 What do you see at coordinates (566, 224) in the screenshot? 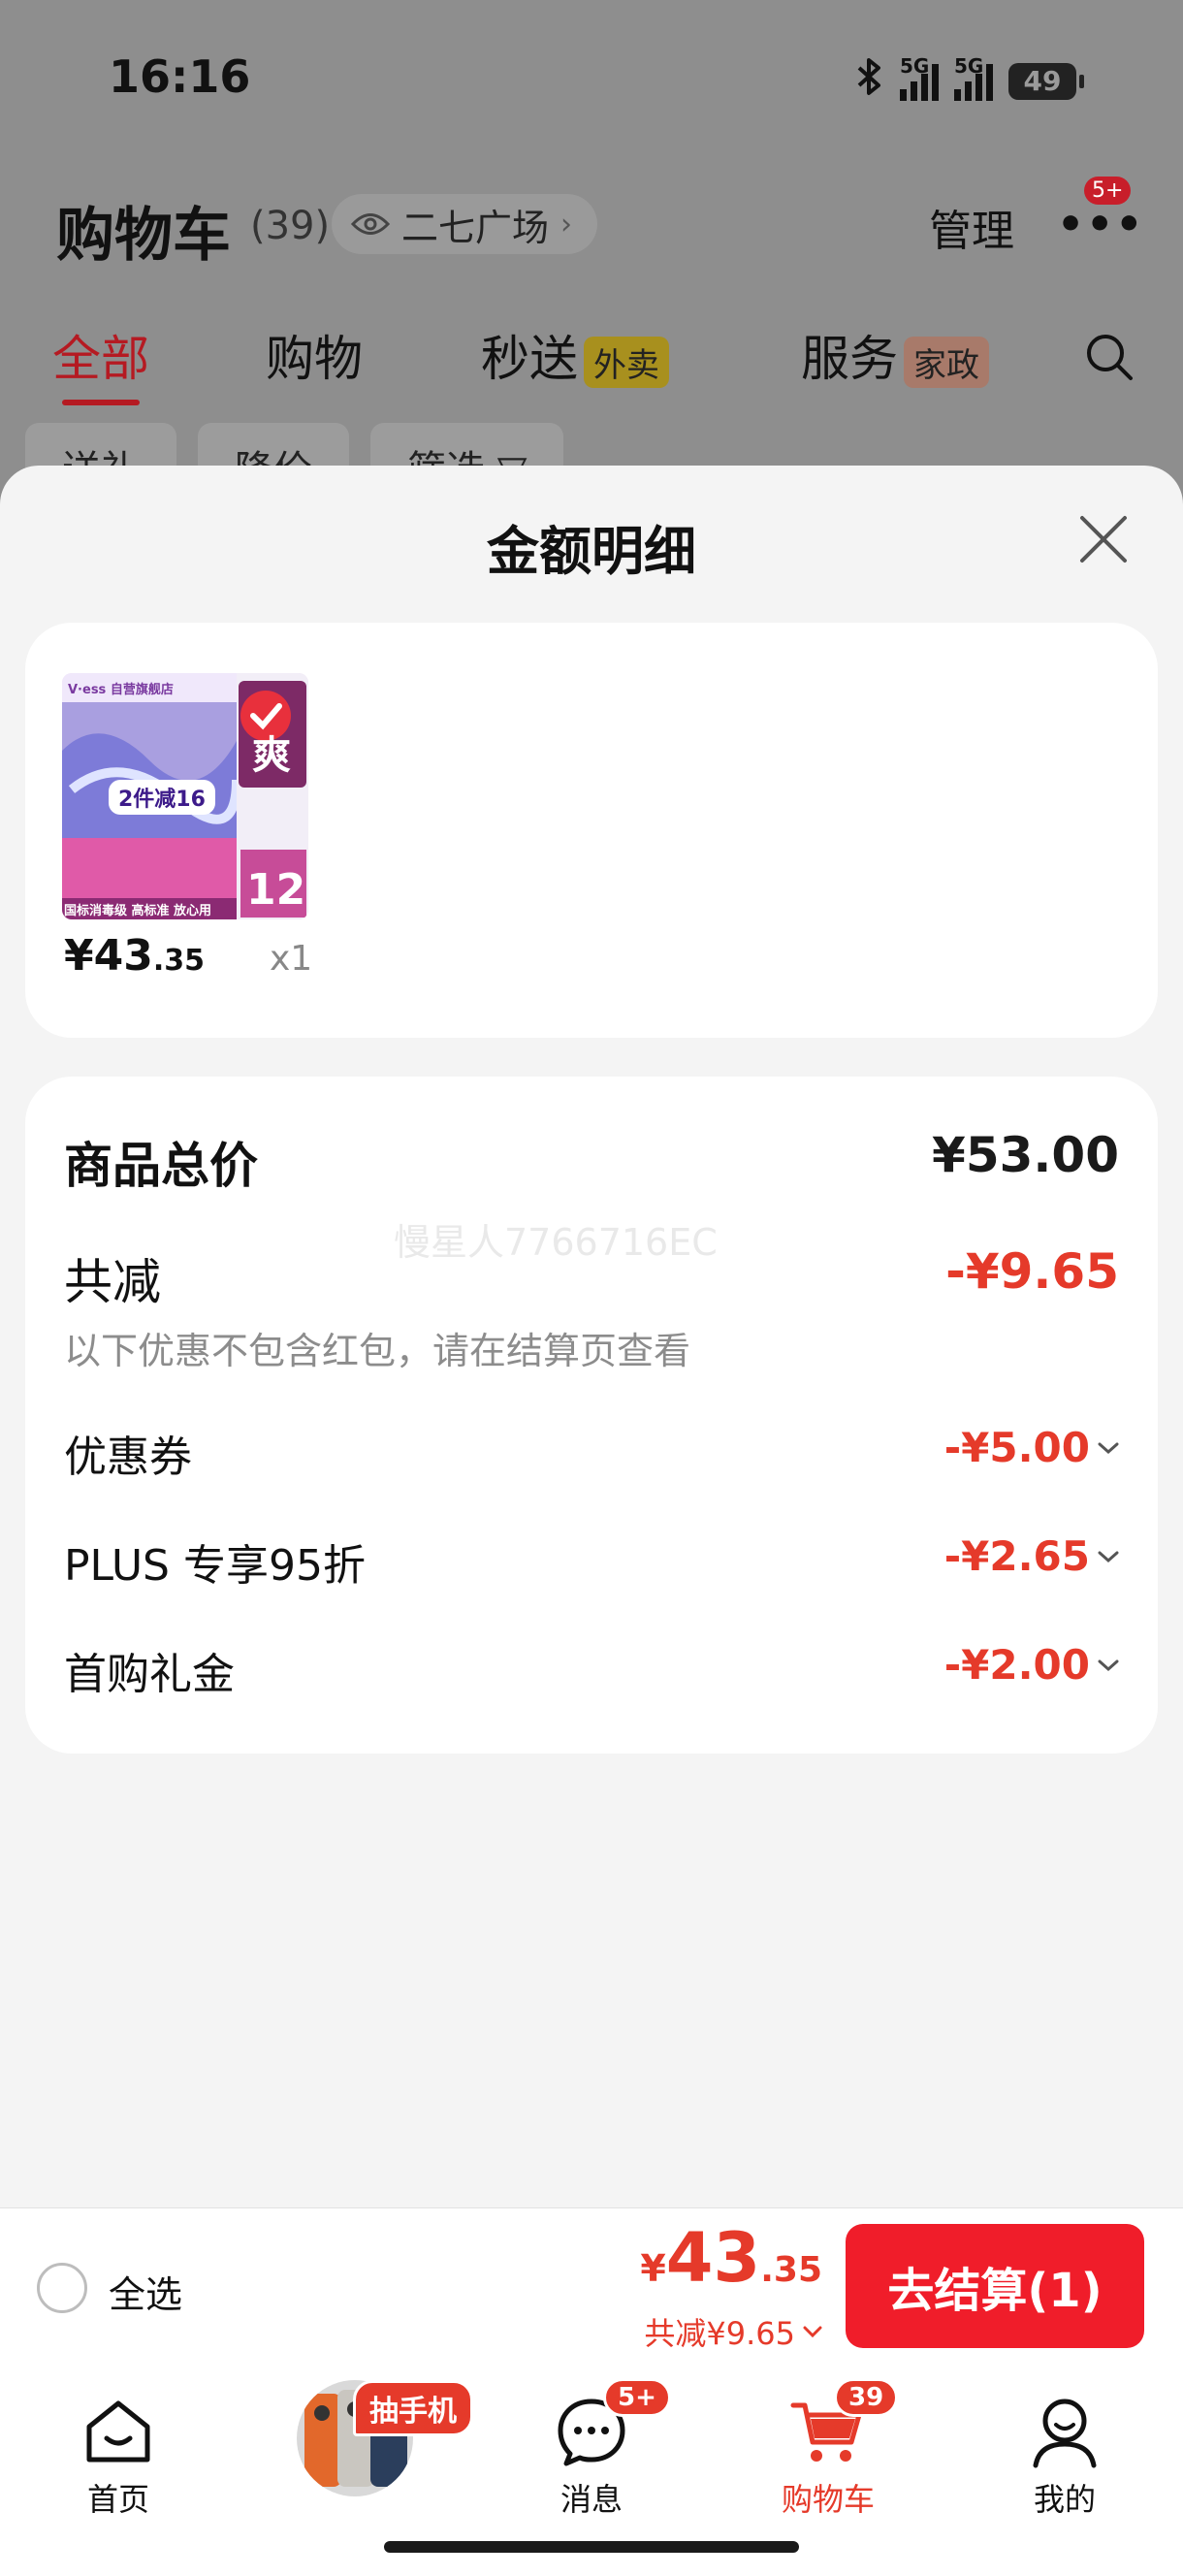
I see `chevron-right-icon: ›` at bounding box center [566, 224].